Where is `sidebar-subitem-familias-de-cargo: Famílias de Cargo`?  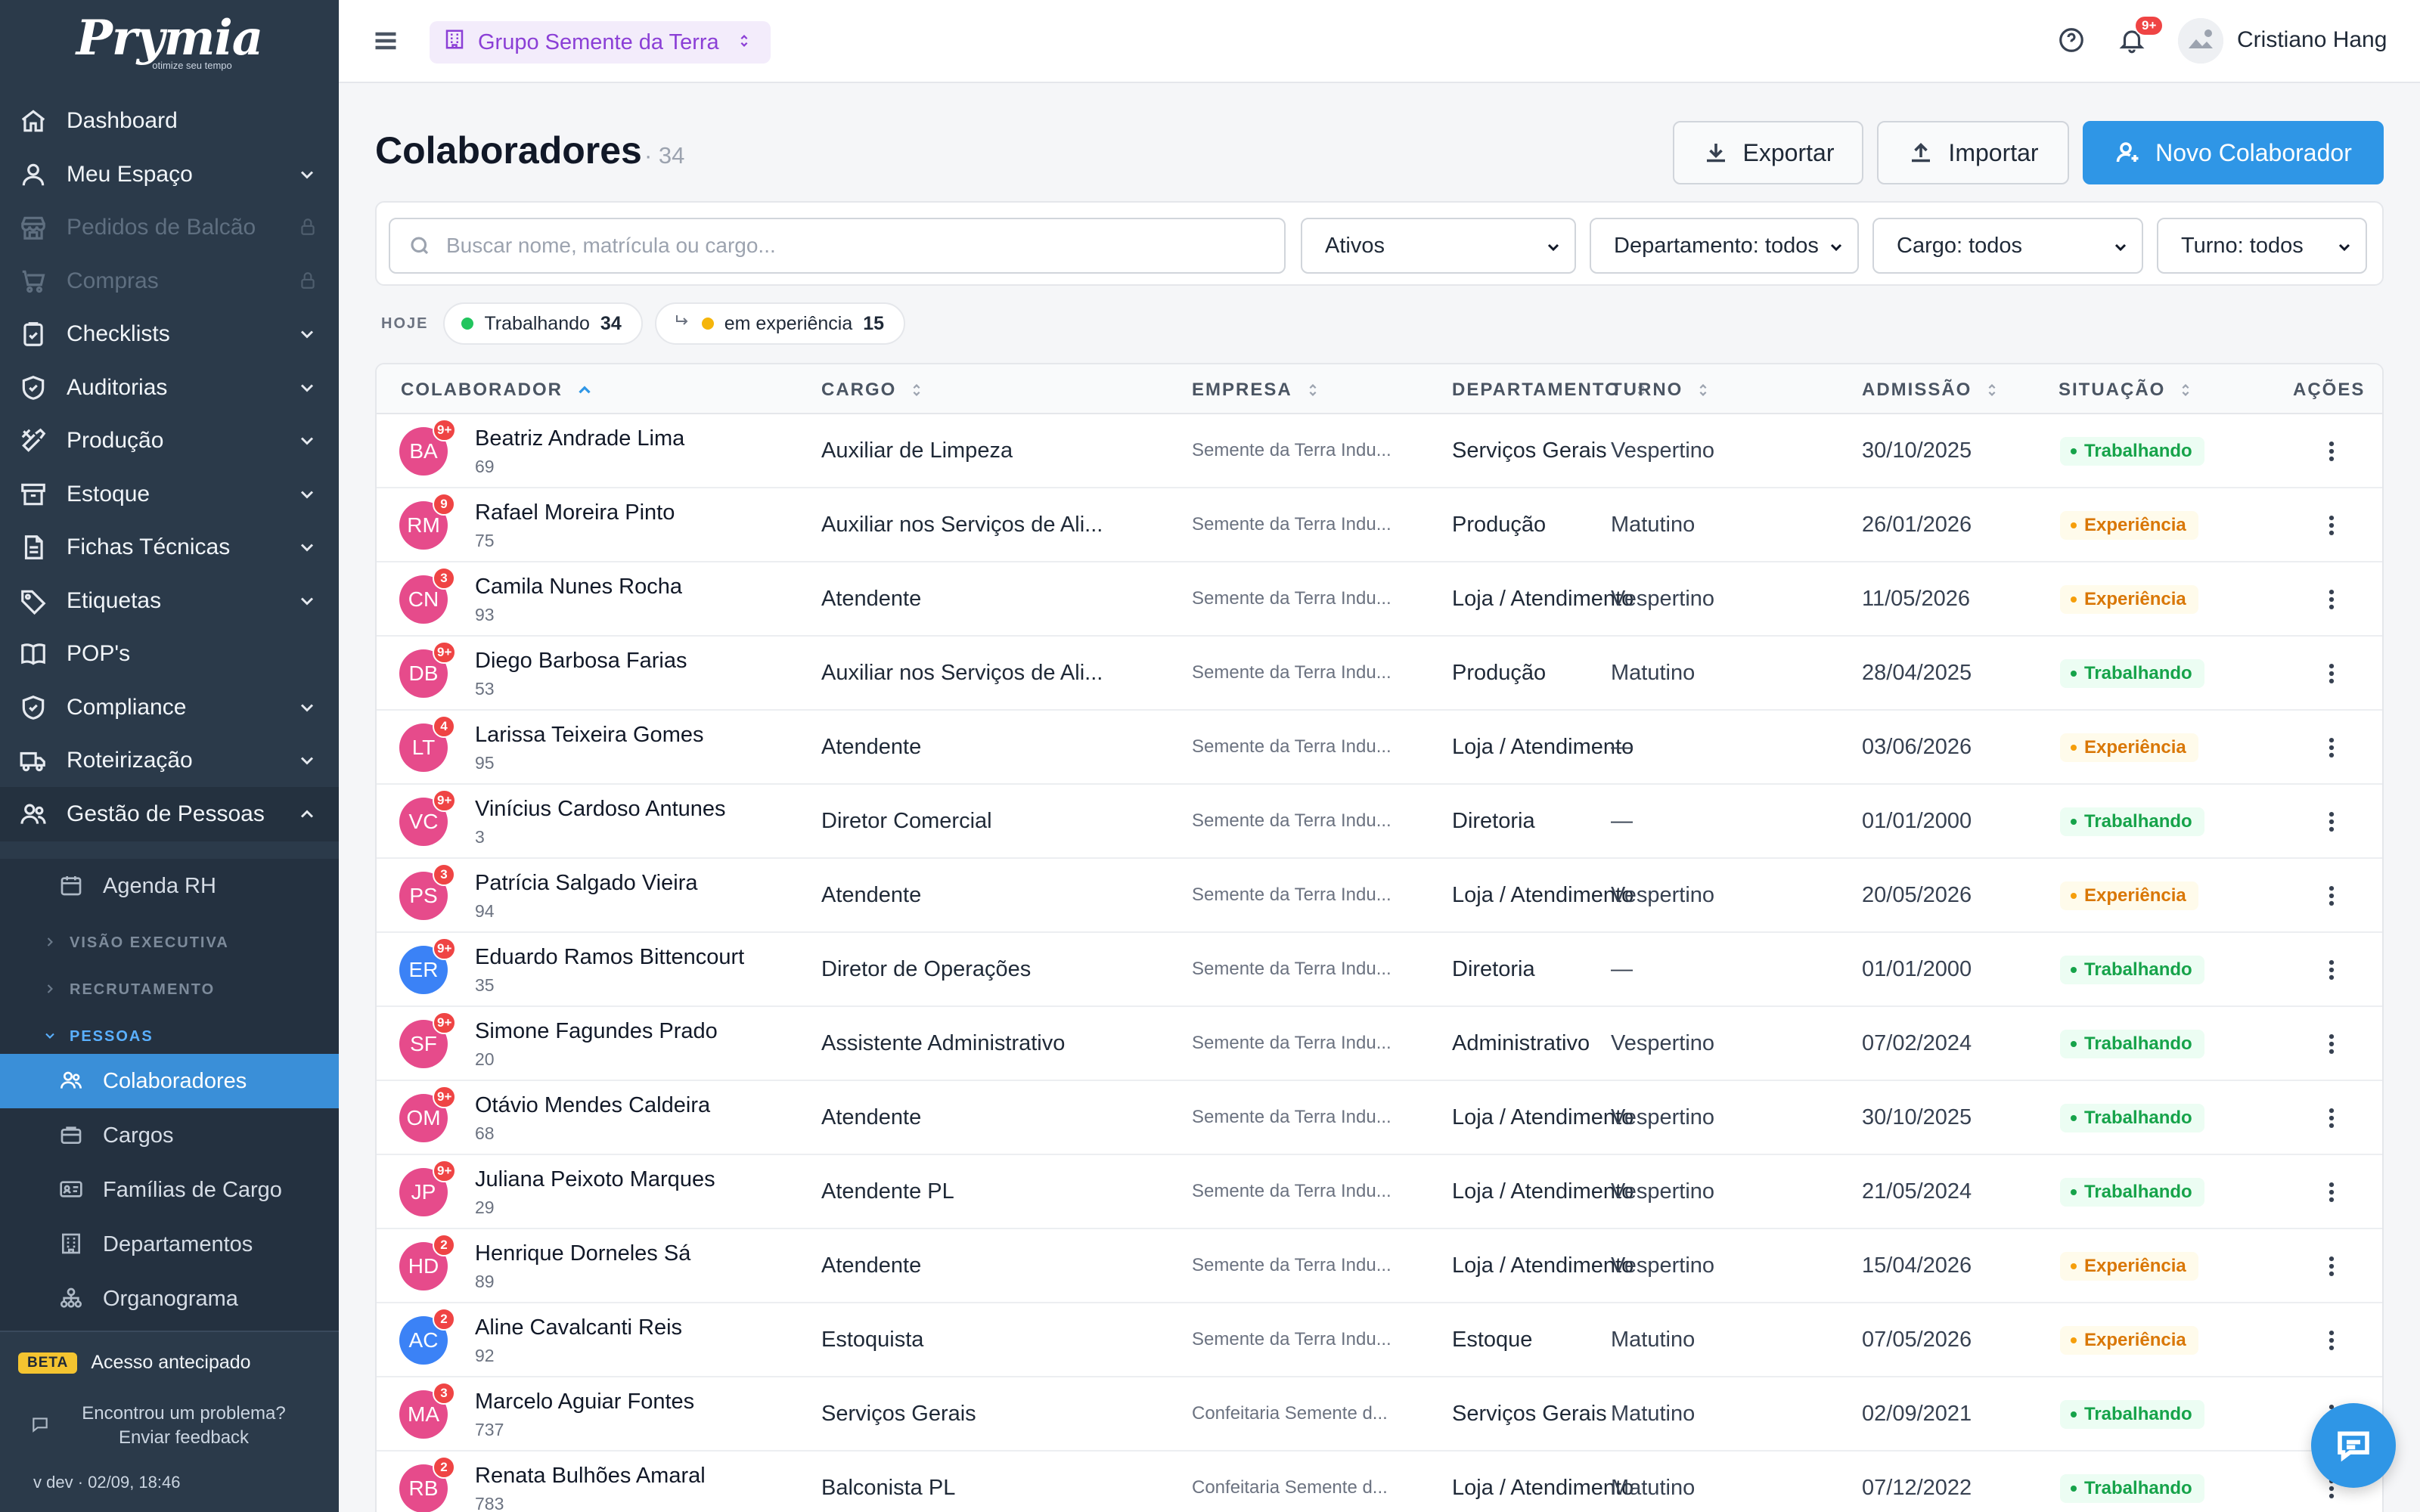
sidebar-subitem-familias-de-cargo: Famílias de Cargo is located at coordinates (169, 1190).